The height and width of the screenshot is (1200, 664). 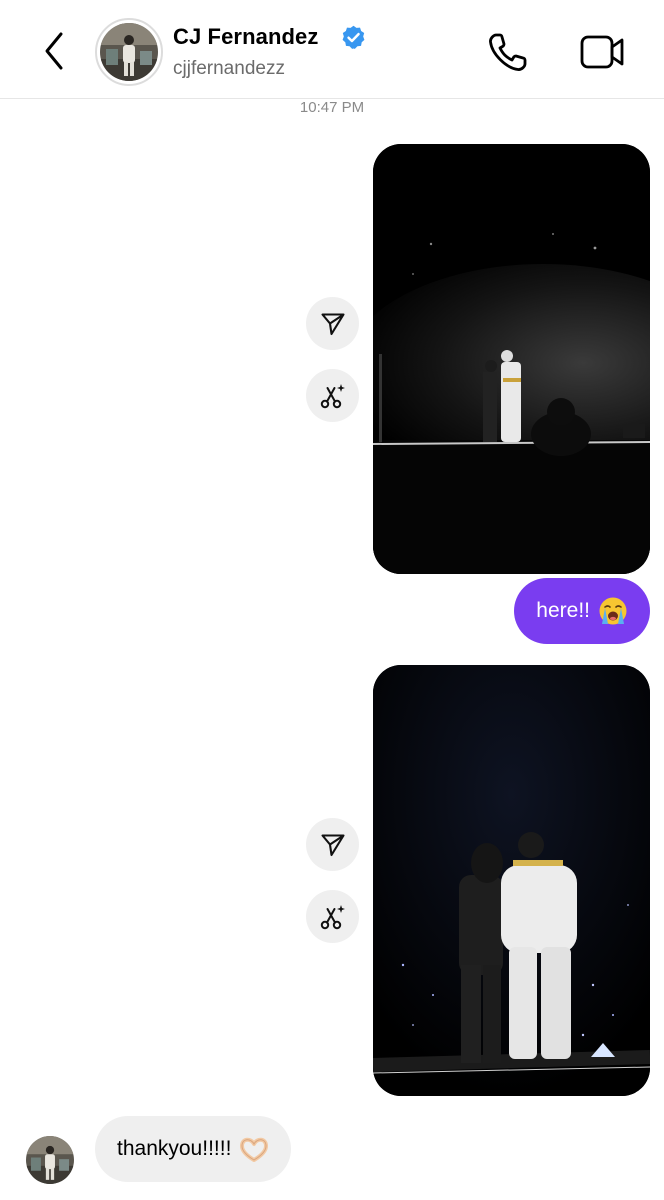 I want to click on heart-hands-icon, so click(x=254, y=1149).